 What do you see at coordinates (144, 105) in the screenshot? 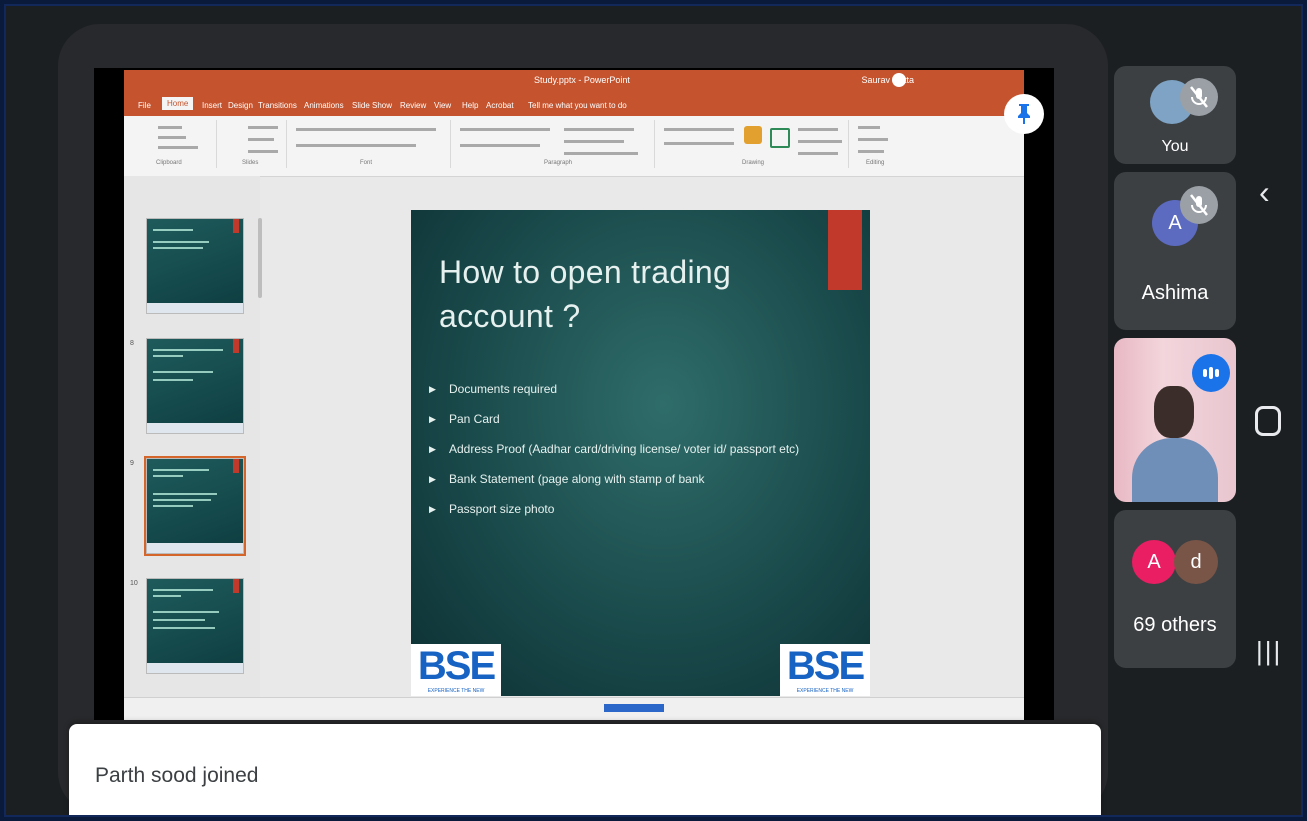
I see `tab-file: File` at bounding box center [144, 105].